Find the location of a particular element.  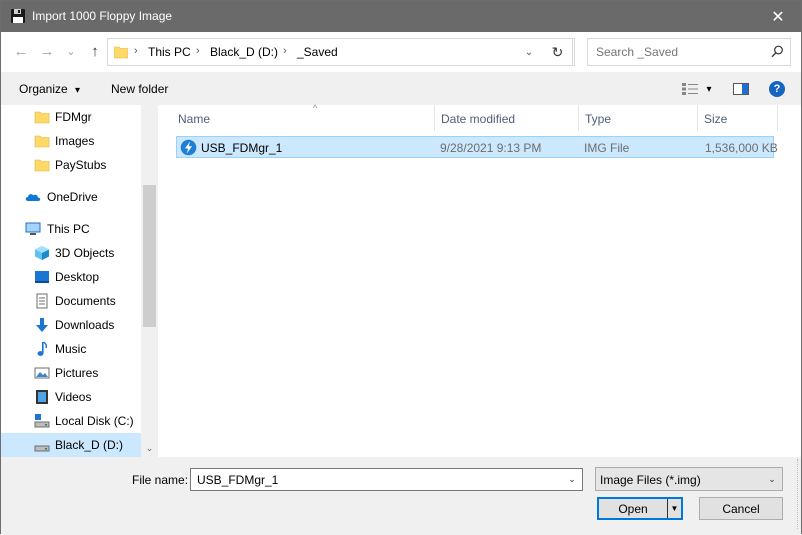

change-view-button: ▾ is located at coordinates (697, 89).